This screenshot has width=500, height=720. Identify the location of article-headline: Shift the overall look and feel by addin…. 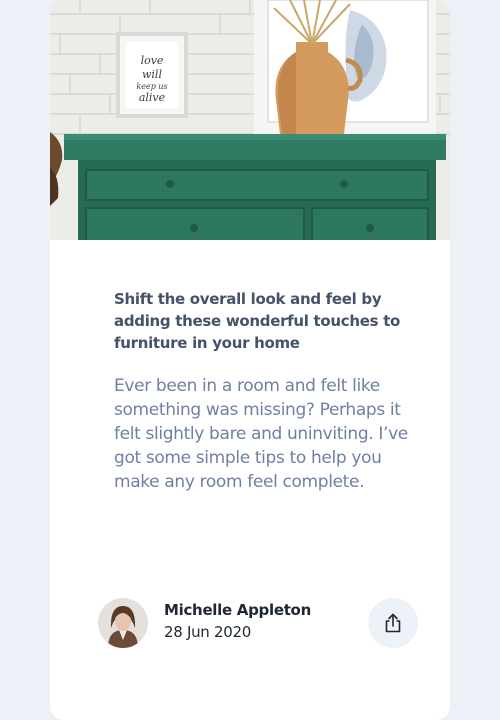
(257, 321).